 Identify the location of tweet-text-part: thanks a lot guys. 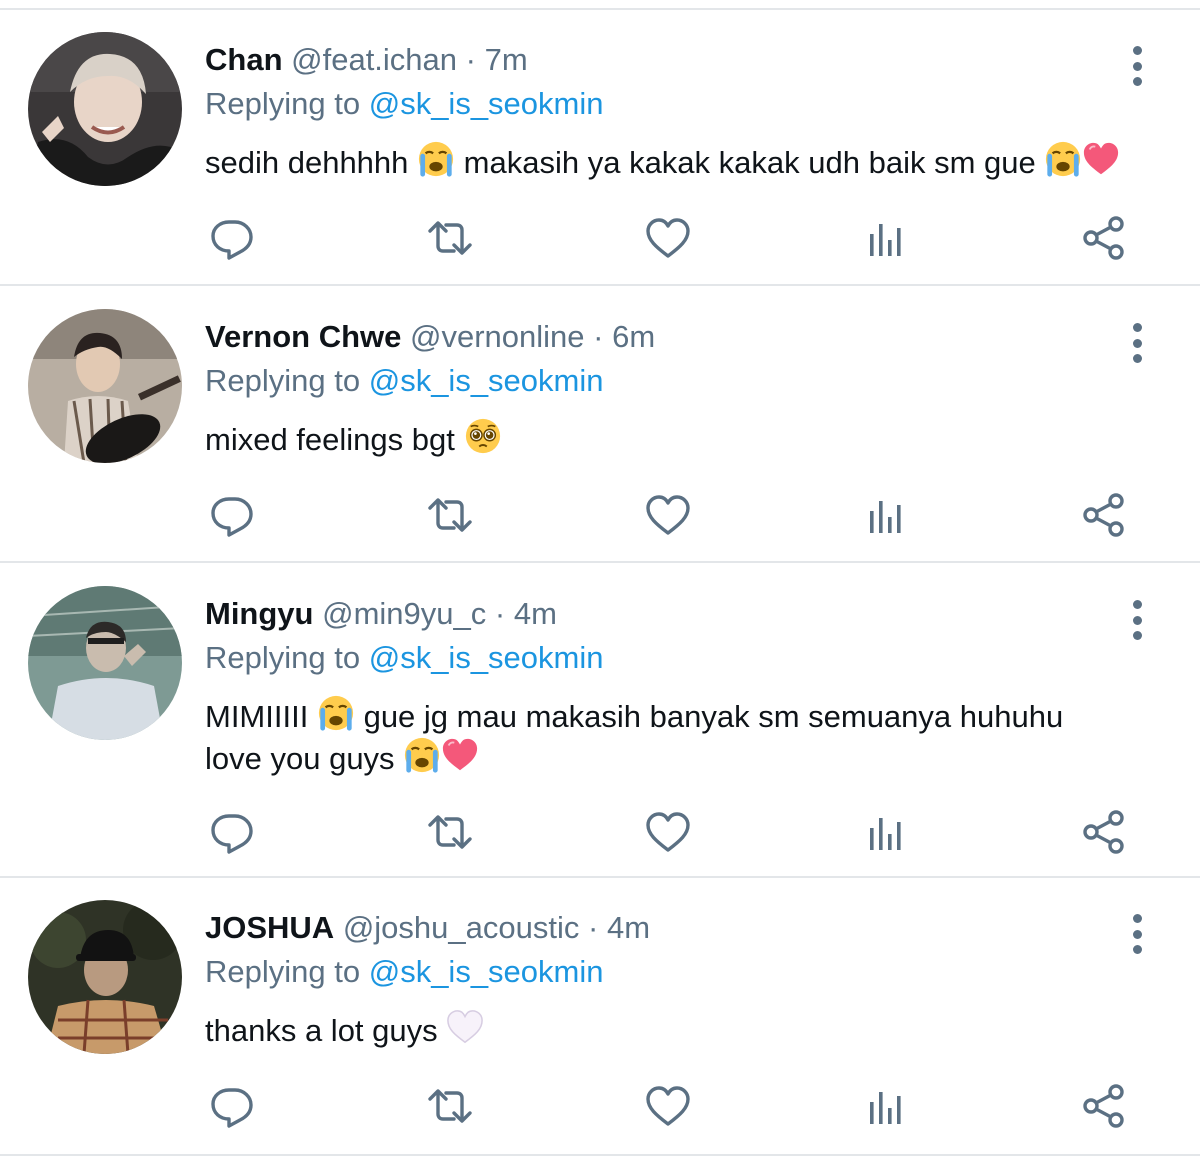
(321, 1030).